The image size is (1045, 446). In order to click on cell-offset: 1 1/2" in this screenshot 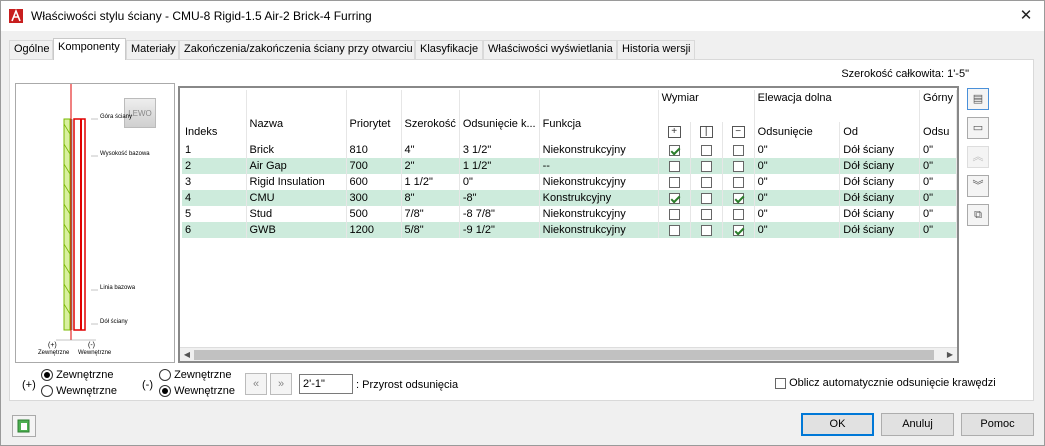, I will do `click(499, 166)`.